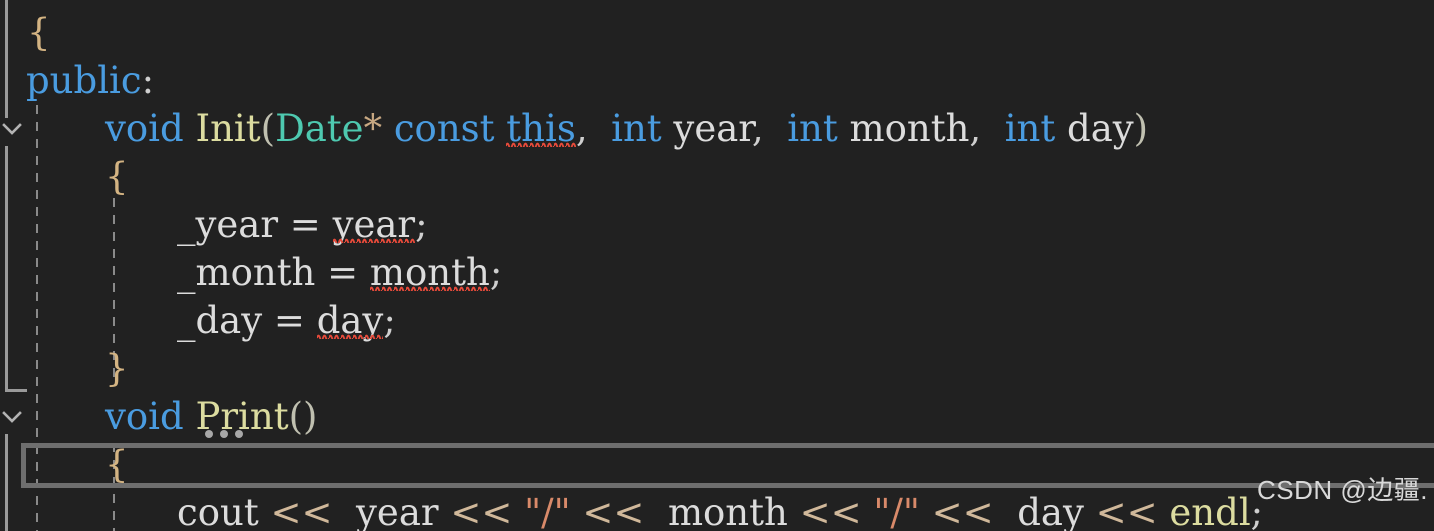 This screenshot has width=1434, height=531. I want to click on code-token: _day, so click(220, 320).